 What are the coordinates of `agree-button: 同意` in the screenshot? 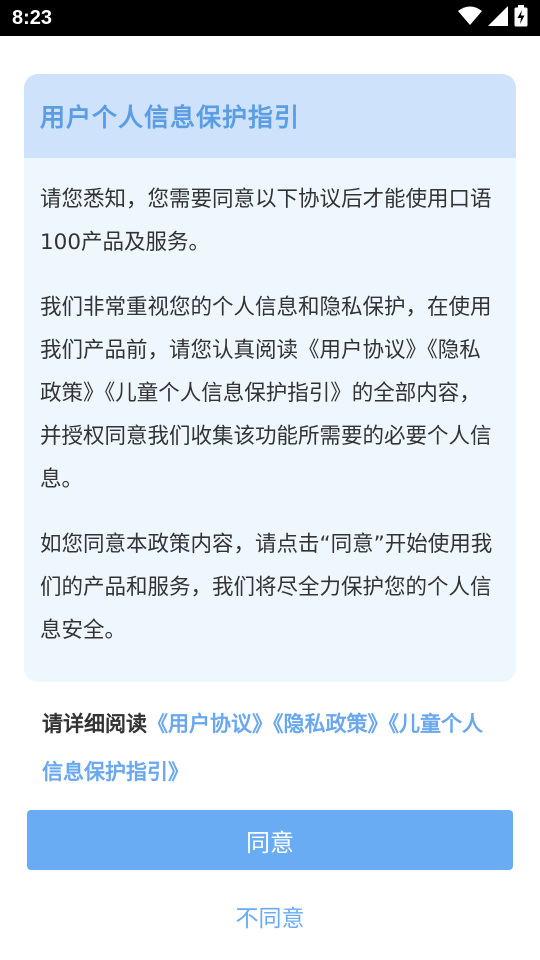 It's located at (270, 840).